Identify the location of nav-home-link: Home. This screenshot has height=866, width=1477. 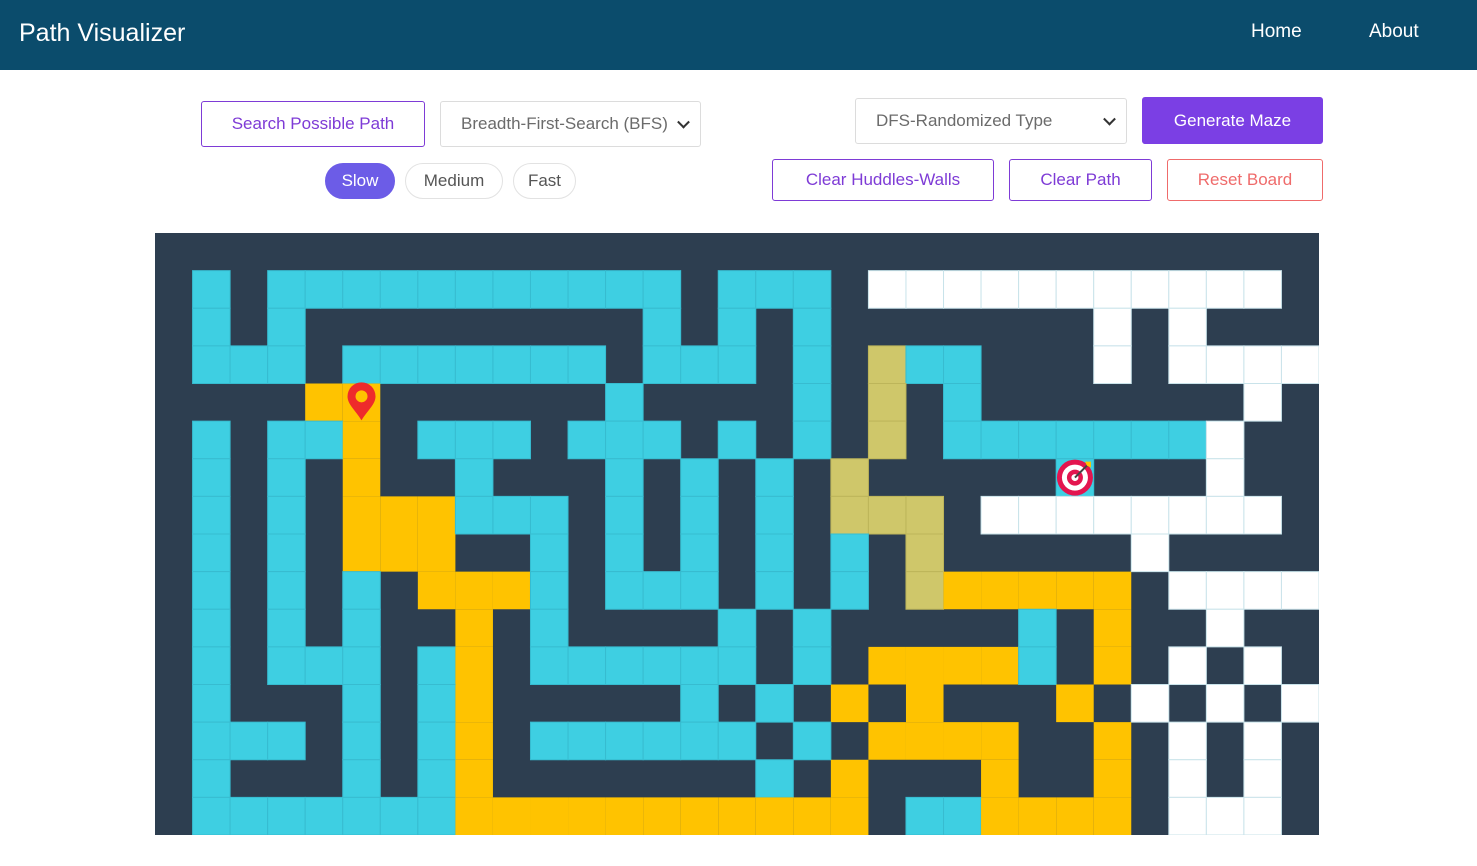
(1276, 32).